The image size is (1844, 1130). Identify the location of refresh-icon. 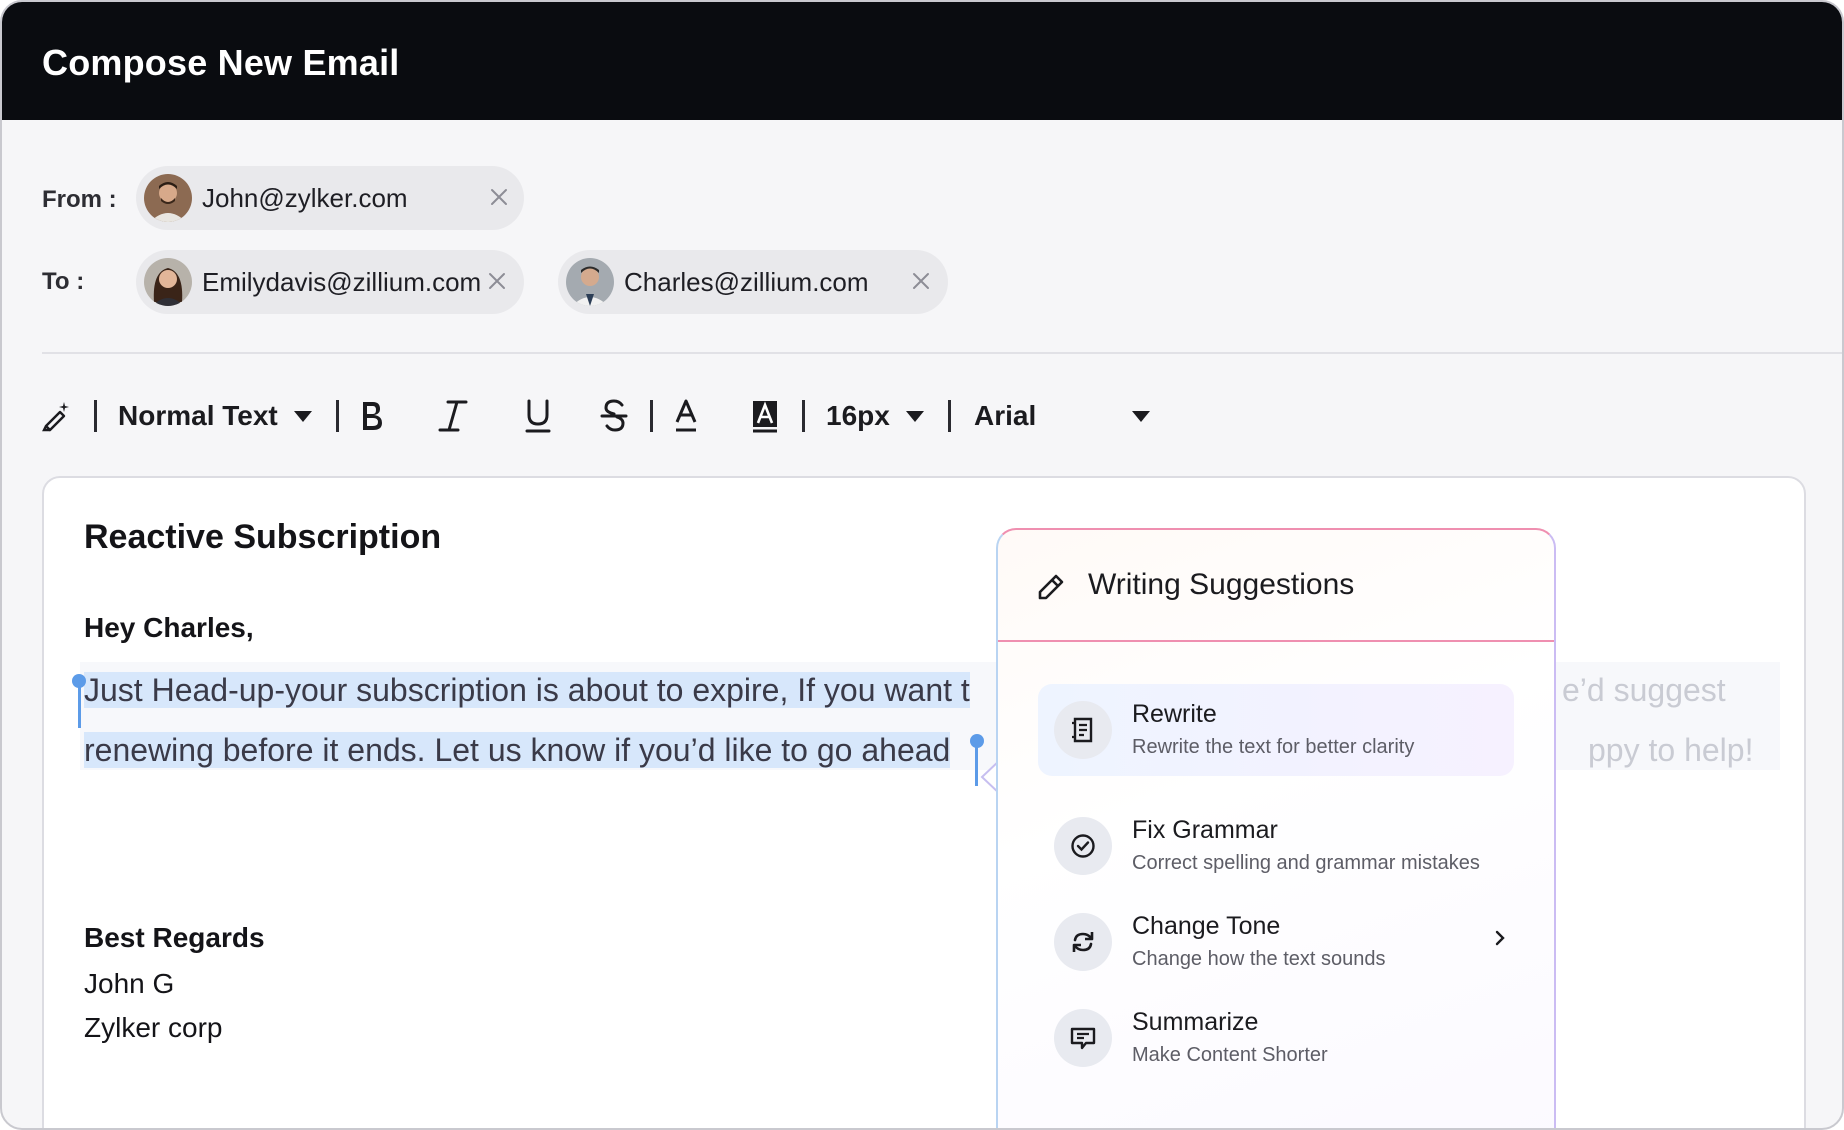
(1083, 942).